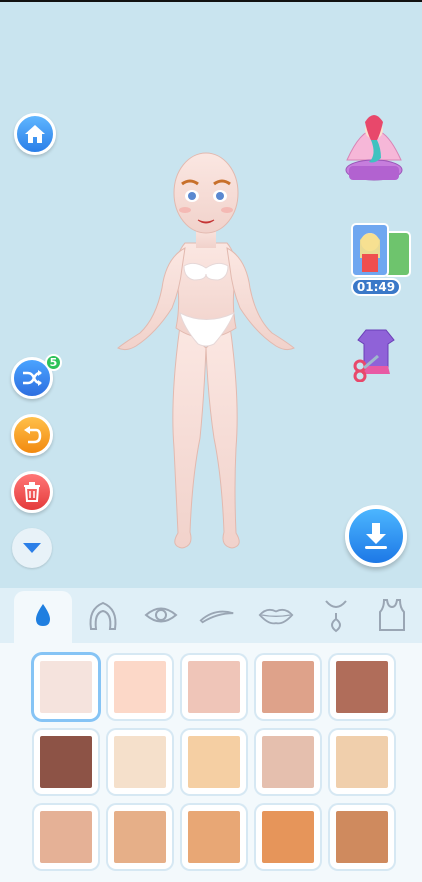 The image size is (422, 882). I want to click on skin-tab, so click(43, 615).